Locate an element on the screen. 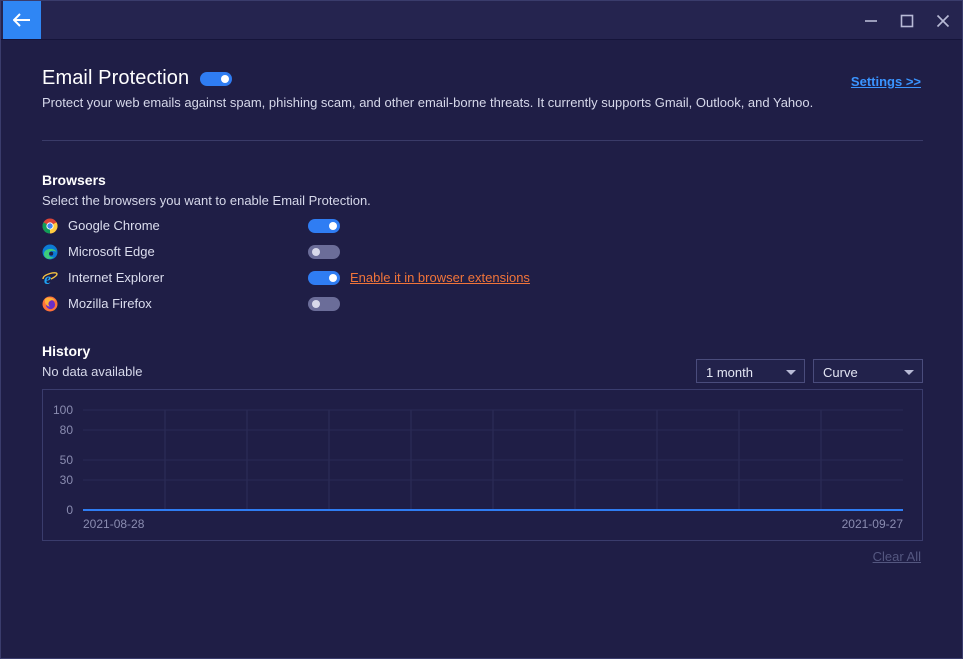 This screenshot has height=659, width=963. maximize-button is located at coordinates (907, 21).